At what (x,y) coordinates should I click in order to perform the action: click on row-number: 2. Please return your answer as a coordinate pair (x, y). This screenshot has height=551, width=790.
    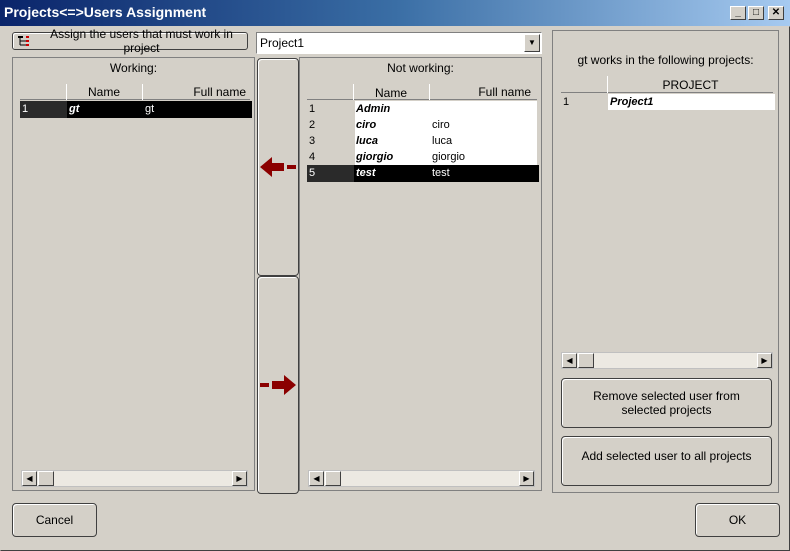
    Looking at the image, I should click on (331, 125).